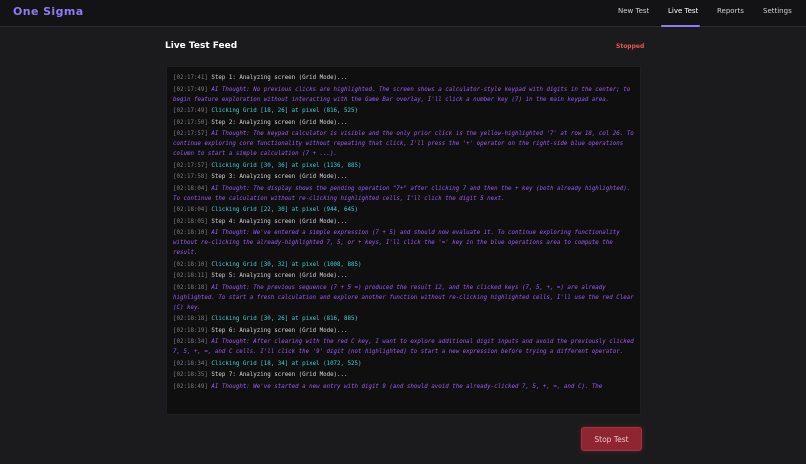 The height and width of the screenshot is (464, 806). I want to click on page-title: Live Test Feed, so click(201, 46).